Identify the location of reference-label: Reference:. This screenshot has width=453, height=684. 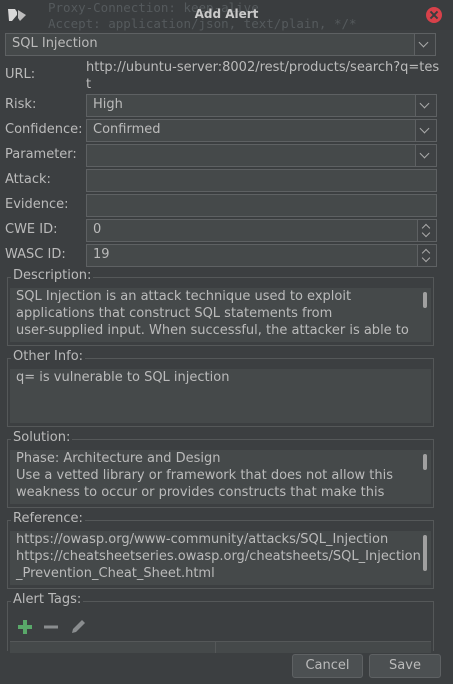
(48, 518).